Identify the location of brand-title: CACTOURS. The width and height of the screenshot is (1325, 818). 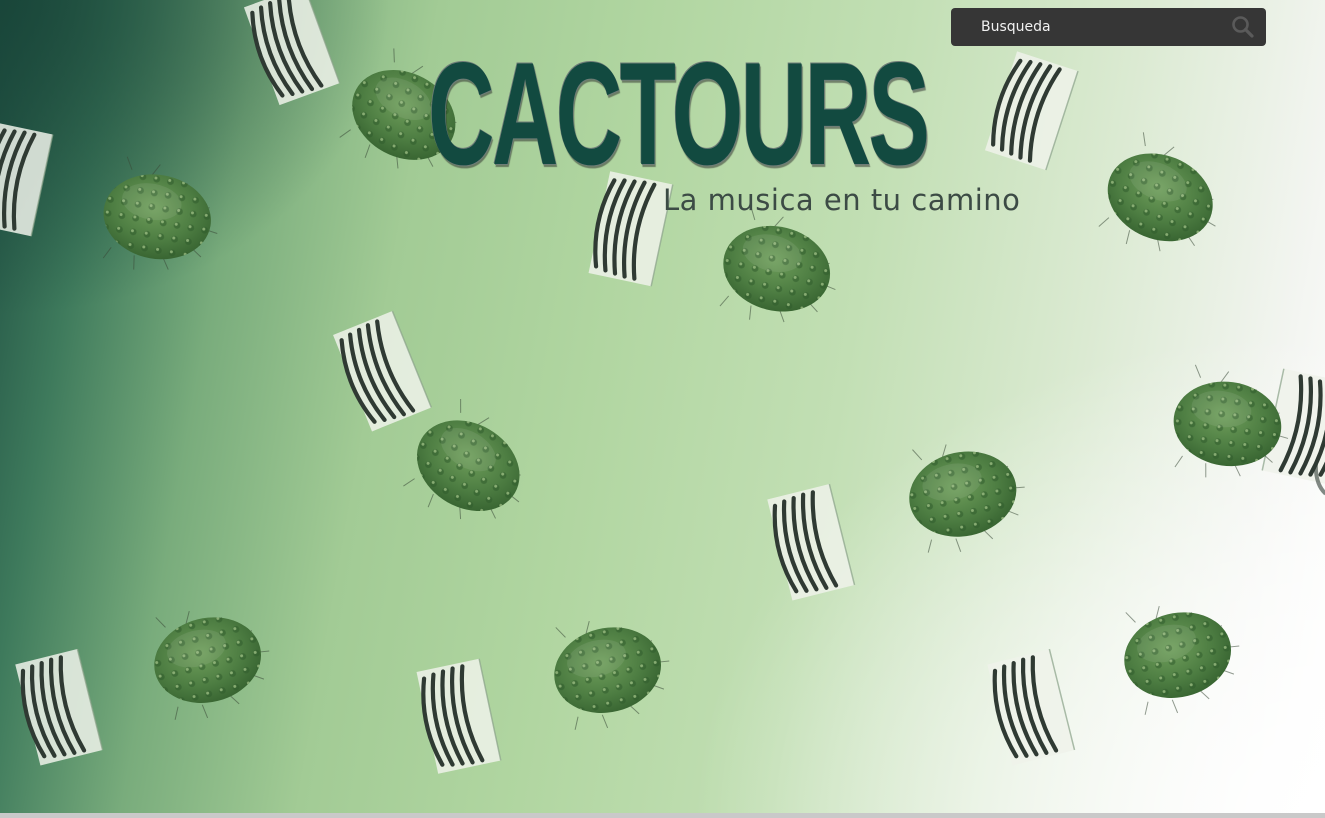
(679, 113).